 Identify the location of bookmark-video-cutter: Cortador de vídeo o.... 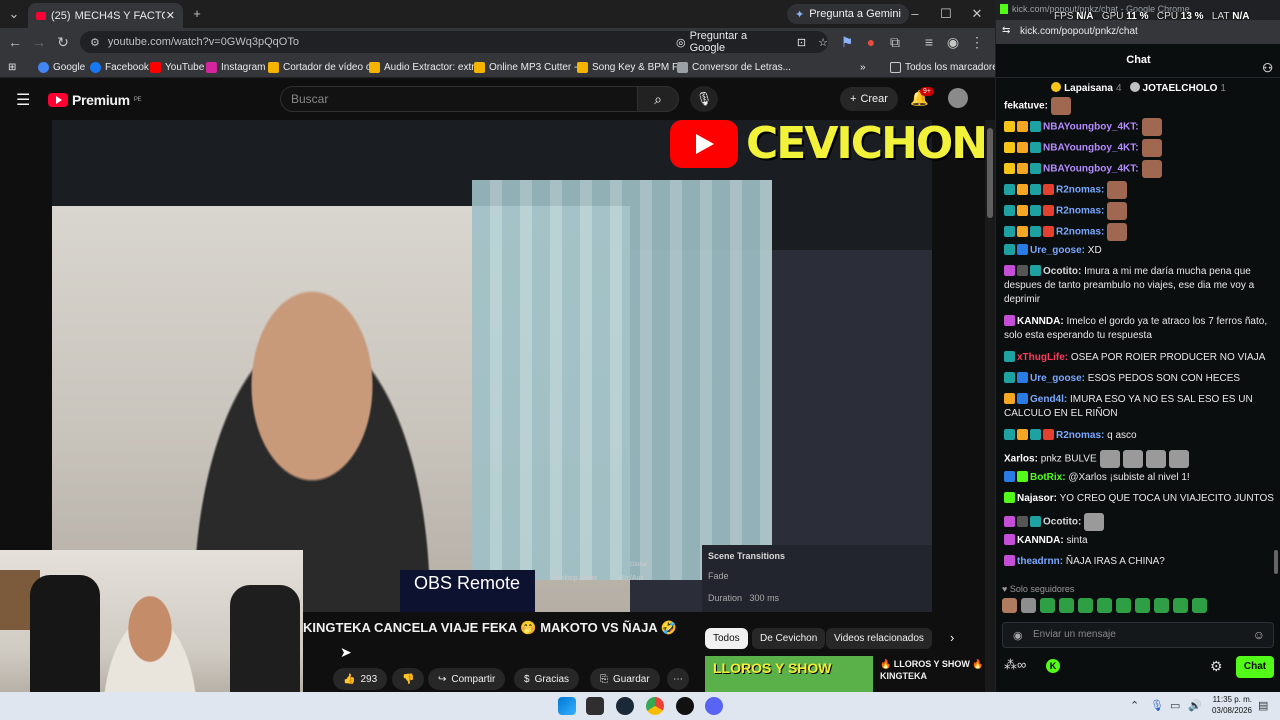
(324, 67).